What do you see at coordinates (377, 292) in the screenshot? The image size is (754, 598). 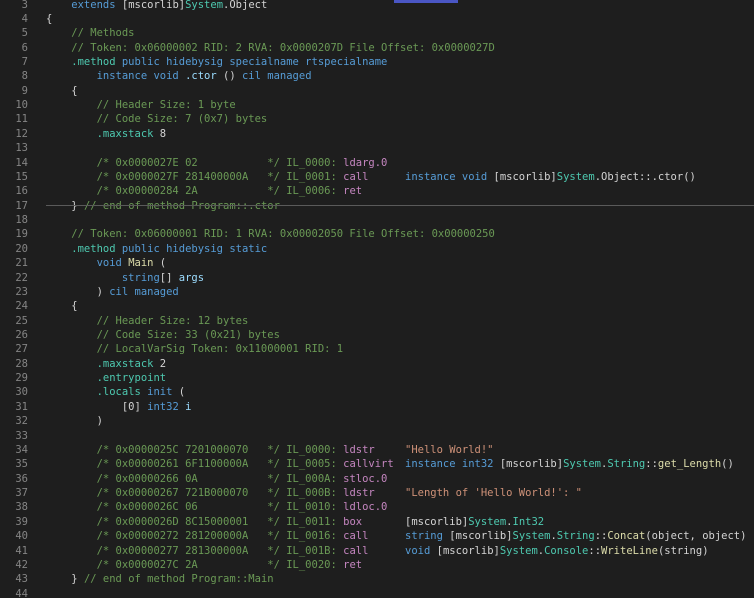 I see `code-line: 23 ) cil managed` at bounding box center [377, 292].